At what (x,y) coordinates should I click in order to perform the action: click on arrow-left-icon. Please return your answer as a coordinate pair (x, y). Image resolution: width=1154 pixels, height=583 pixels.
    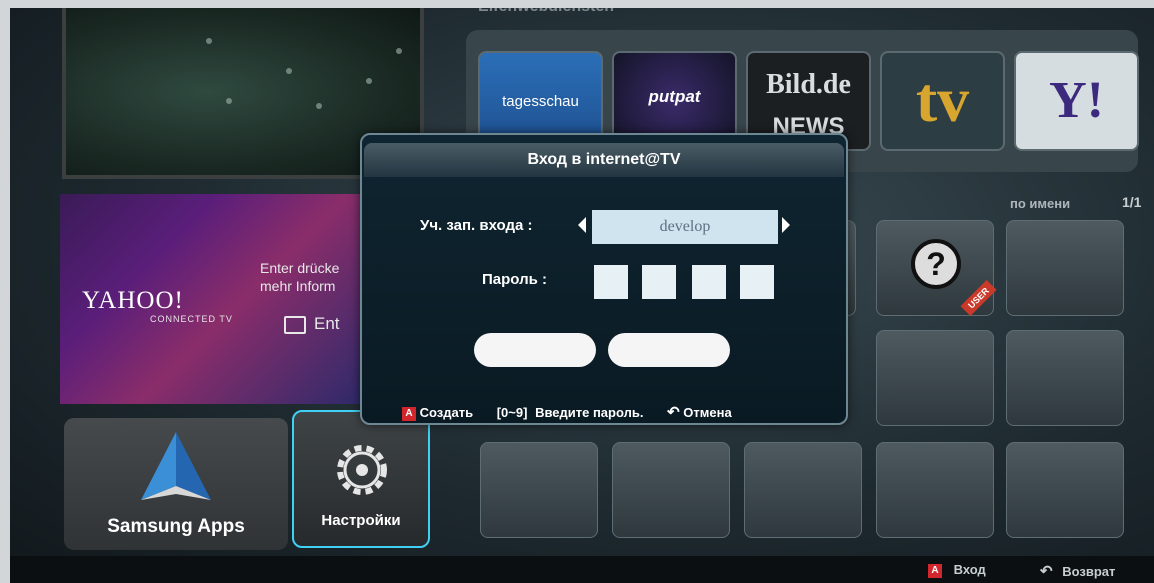
    Looking at the image, I should click on (582, 225).